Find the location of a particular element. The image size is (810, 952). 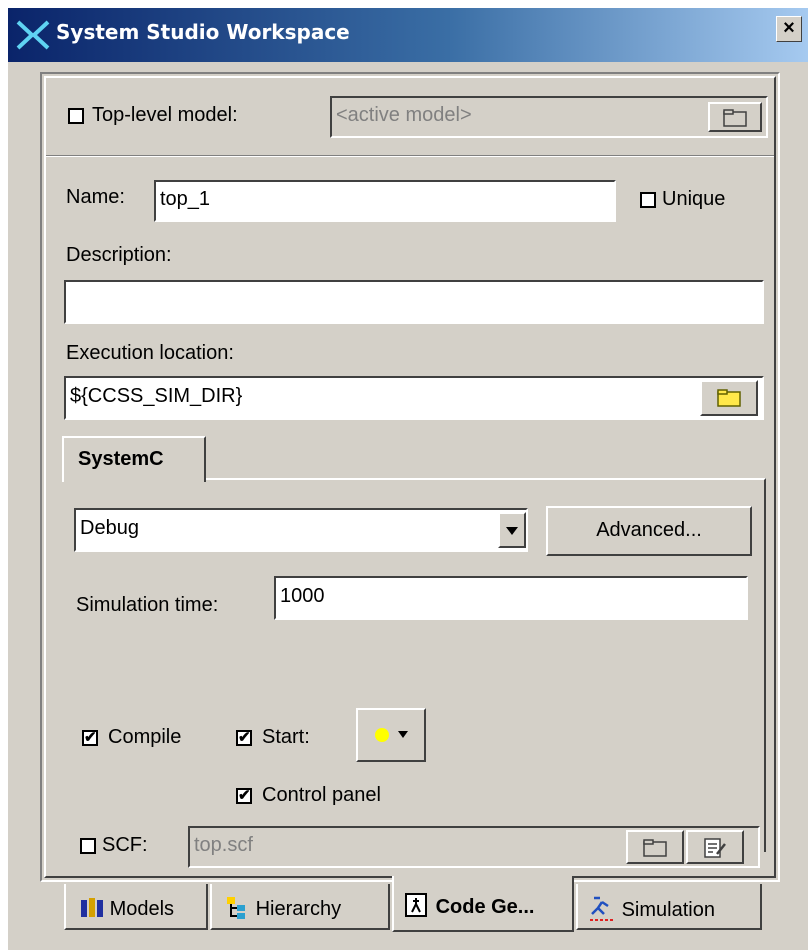

models-icon is located at coordinates (92, 907).